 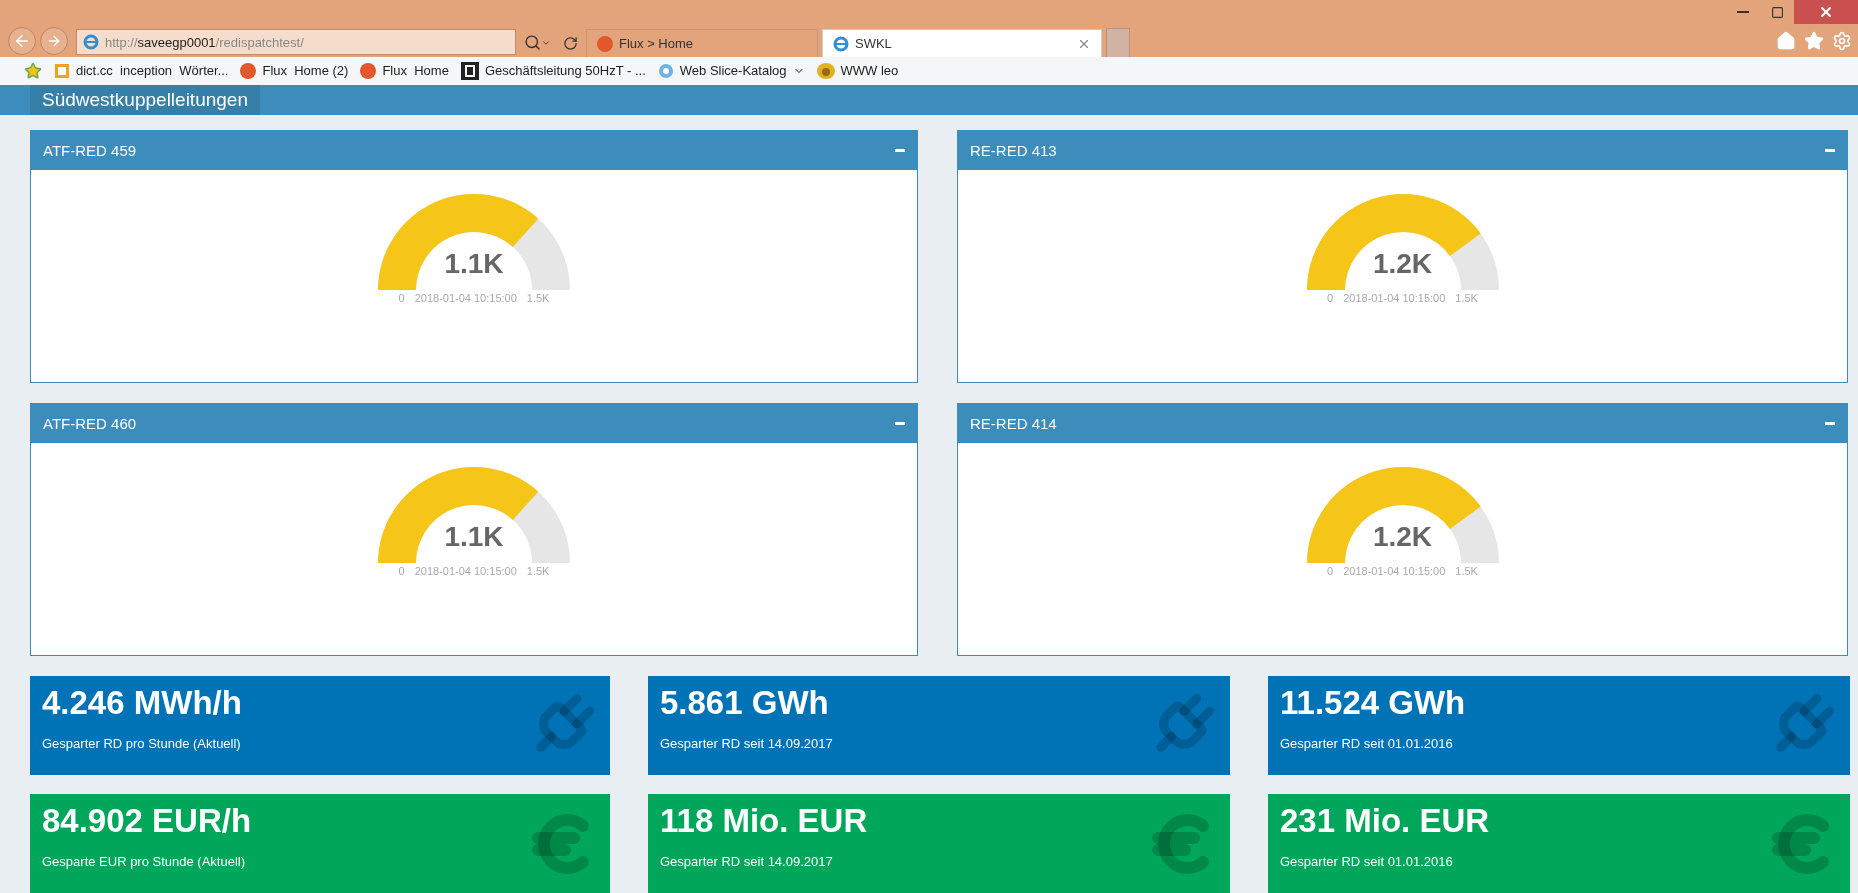 What do you see at coordinates (1814, 41) in the screenshot?
I see `star-icon` at bounding box center [1814, 41].